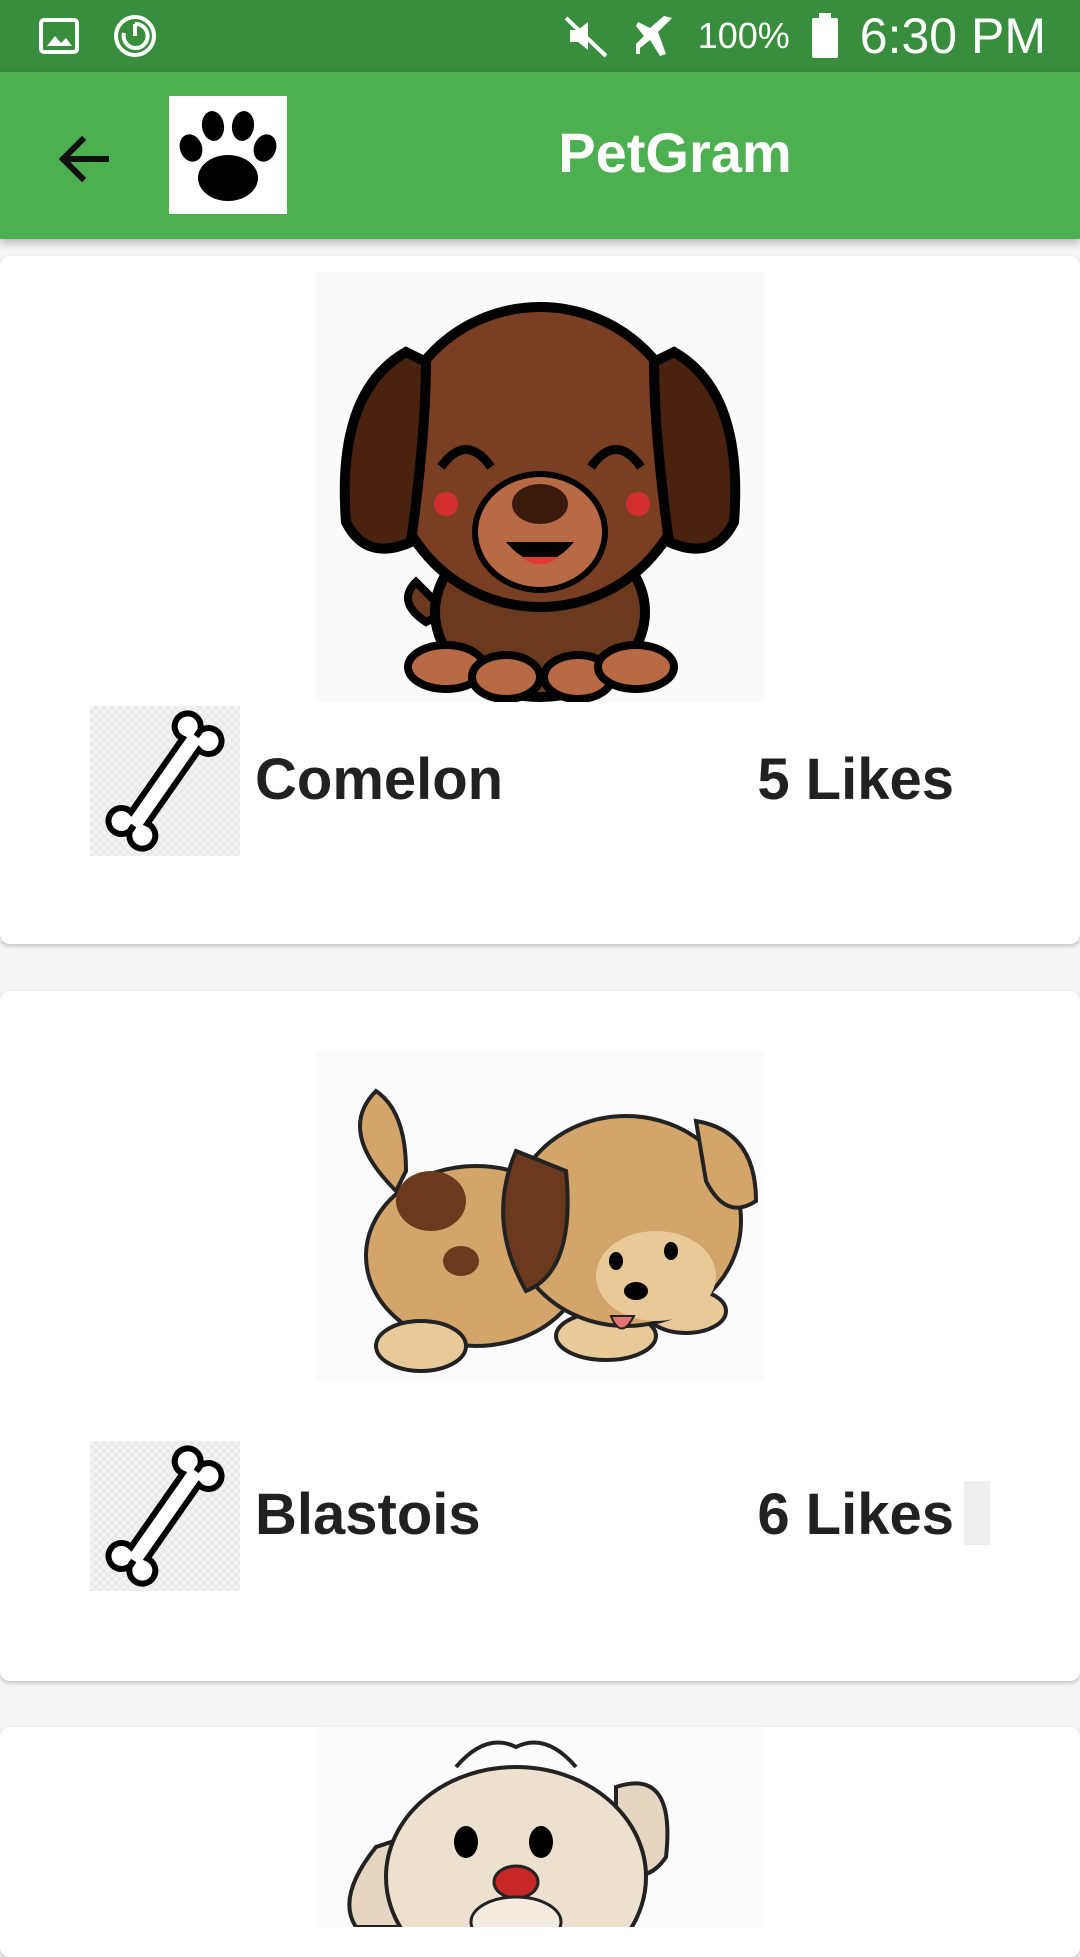 The image size is (1080, 1957). I want to click on status-right: 100% 6:30 PM, so click(804, 36).